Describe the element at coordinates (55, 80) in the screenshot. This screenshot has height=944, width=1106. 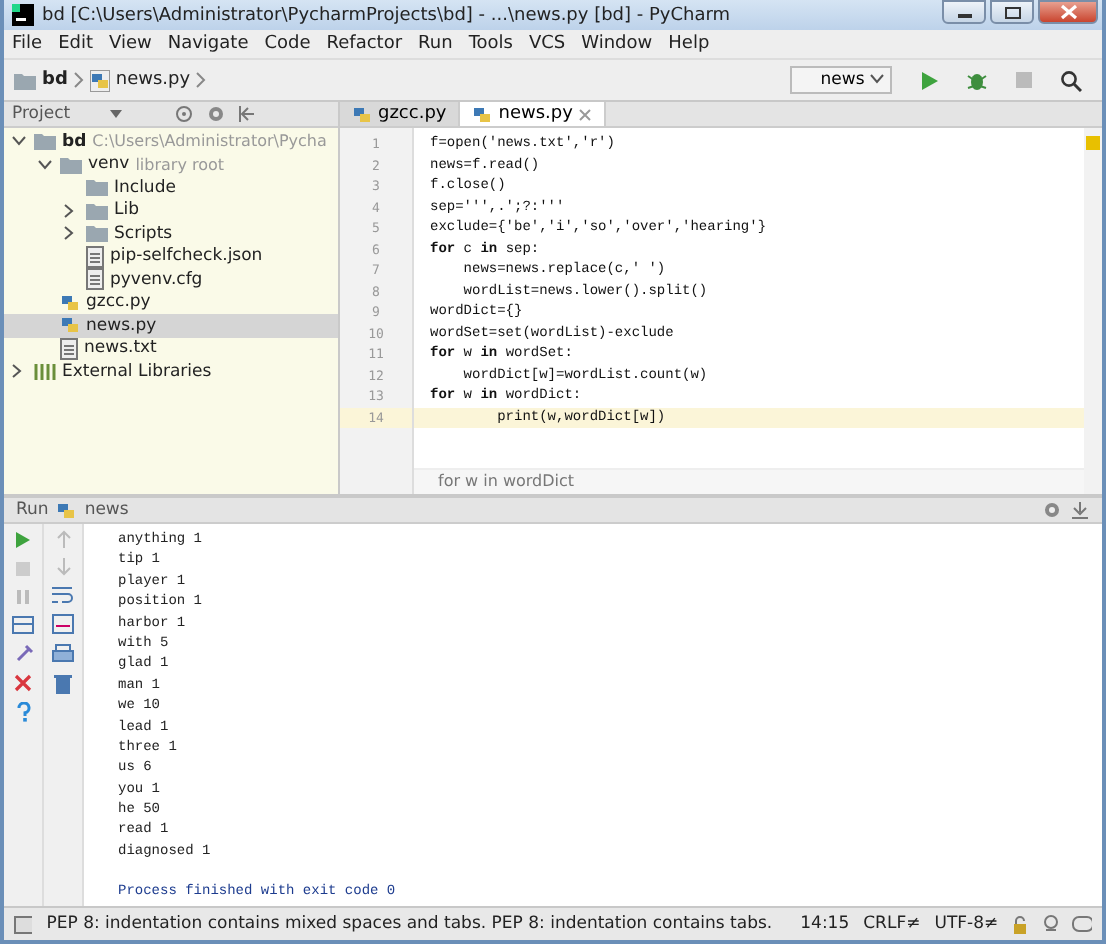
I see `breadcrumb: bd` at that location.